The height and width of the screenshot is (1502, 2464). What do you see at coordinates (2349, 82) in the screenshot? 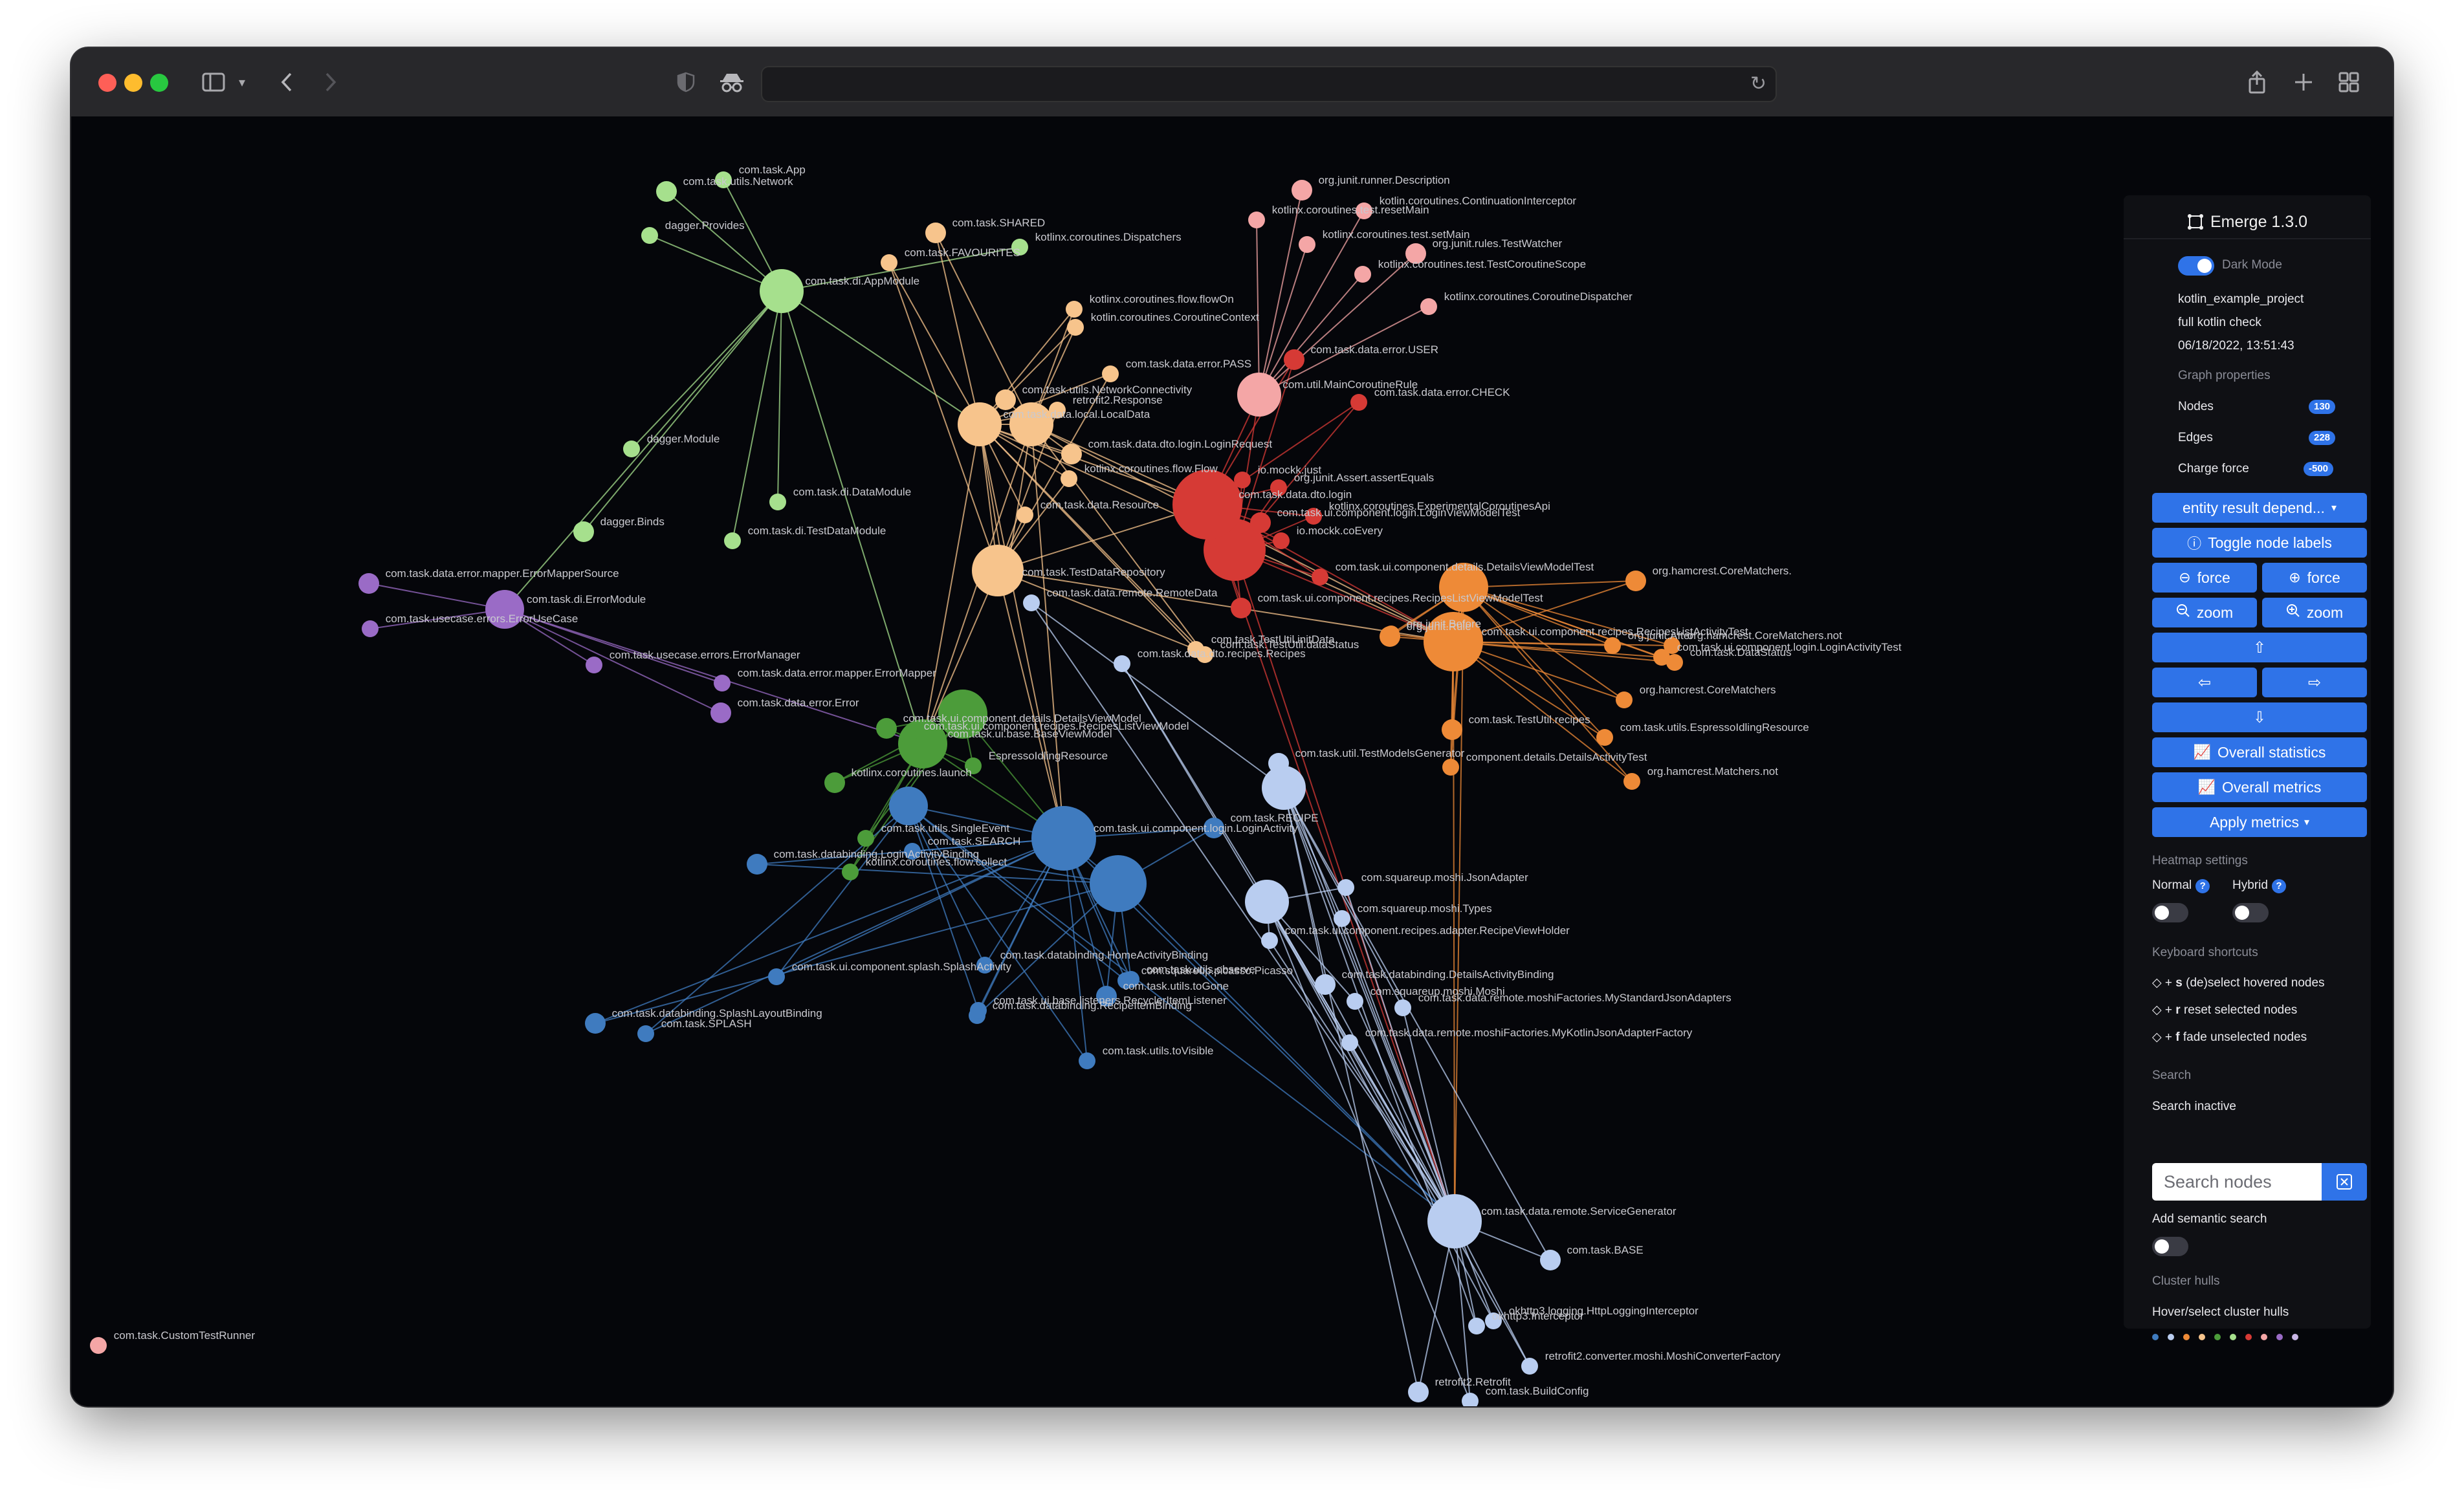
I see `tab-overview-icon` at bounding box center [2349, 82].